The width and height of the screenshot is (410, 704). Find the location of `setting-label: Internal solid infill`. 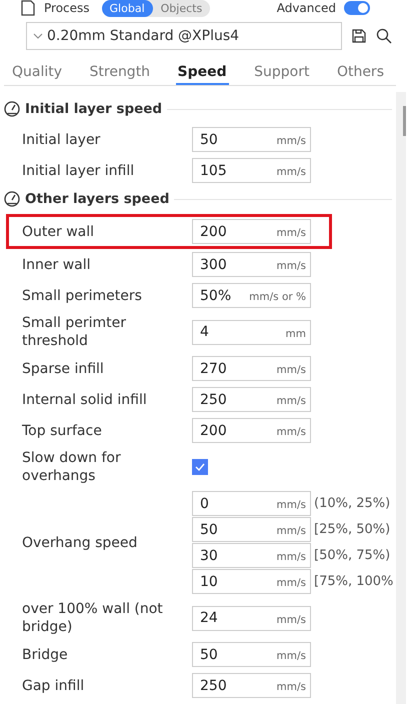

setting-label: Internal solid infill is located at coordinates (85, 399).